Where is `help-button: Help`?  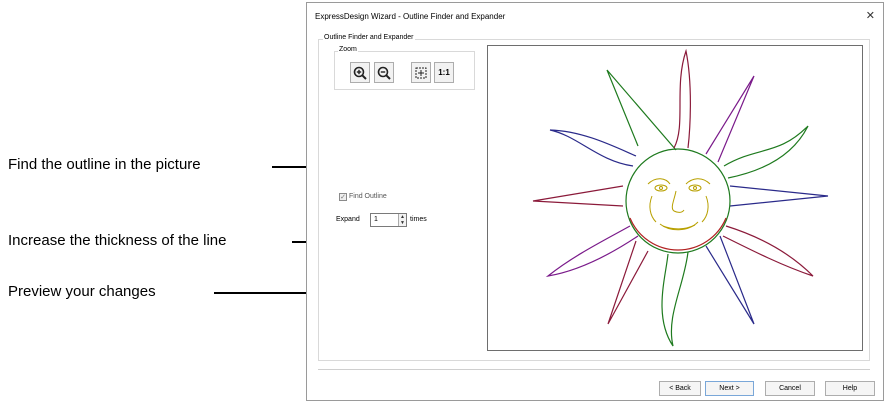 help-button: Help is located at coordinates (850, 388).